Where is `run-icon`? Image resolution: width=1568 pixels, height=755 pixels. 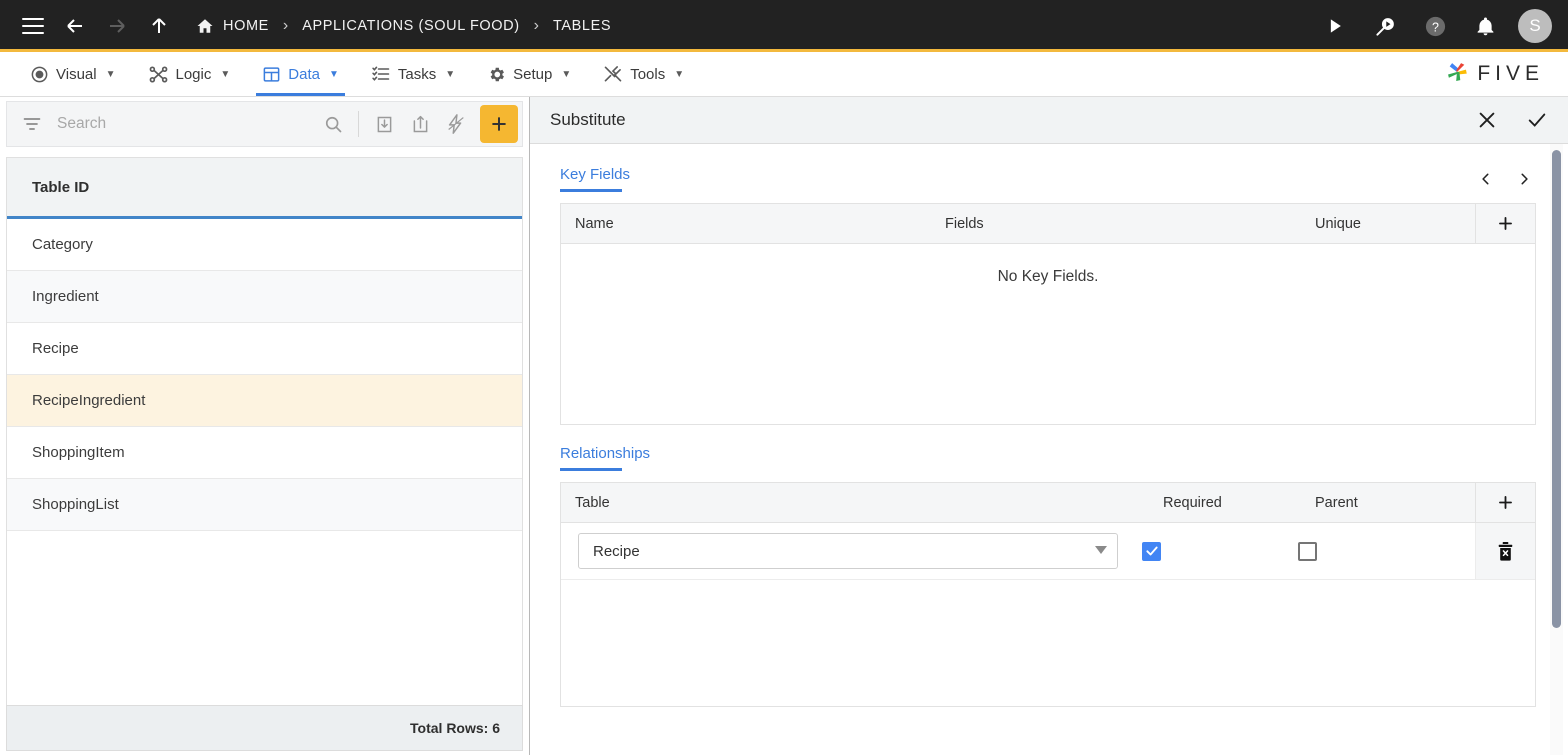 run-icon is located at coordinates (1335, 26).